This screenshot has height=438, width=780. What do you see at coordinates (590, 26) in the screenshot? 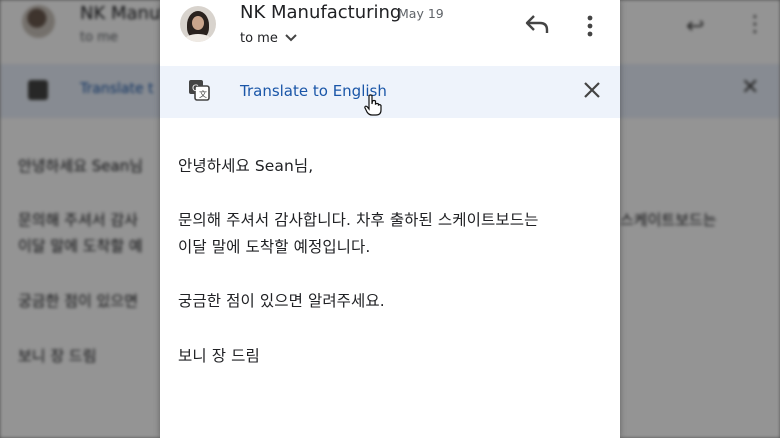
I see `more-vertical-icon` at bounding box center [590, 26].